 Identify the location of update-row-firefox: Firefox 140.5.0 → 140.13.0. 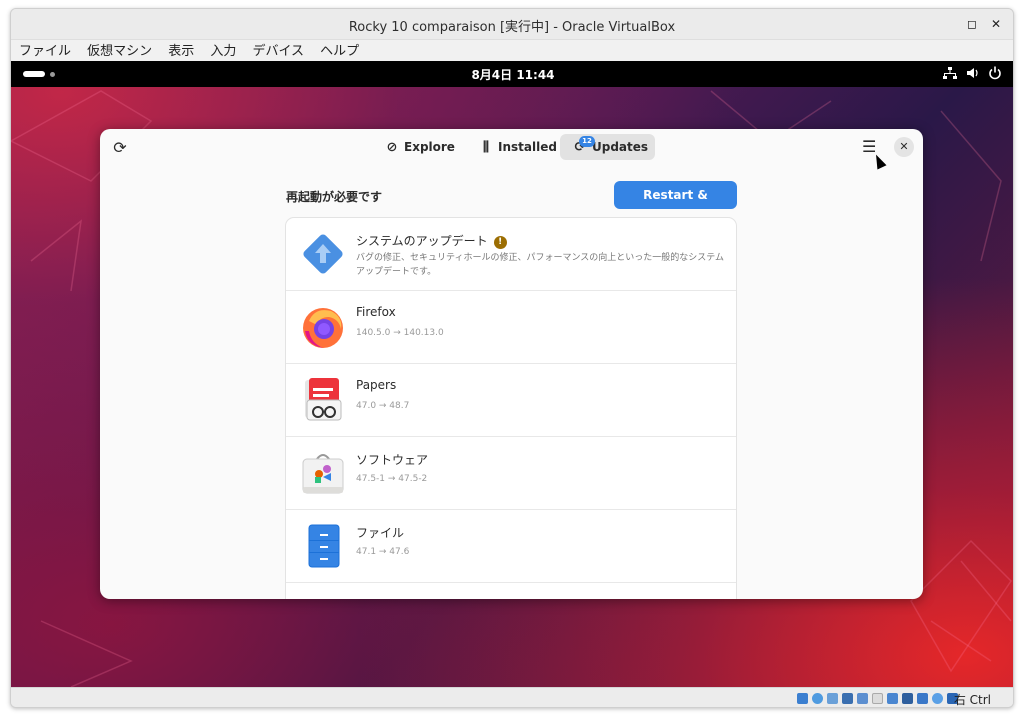
(511, 327).